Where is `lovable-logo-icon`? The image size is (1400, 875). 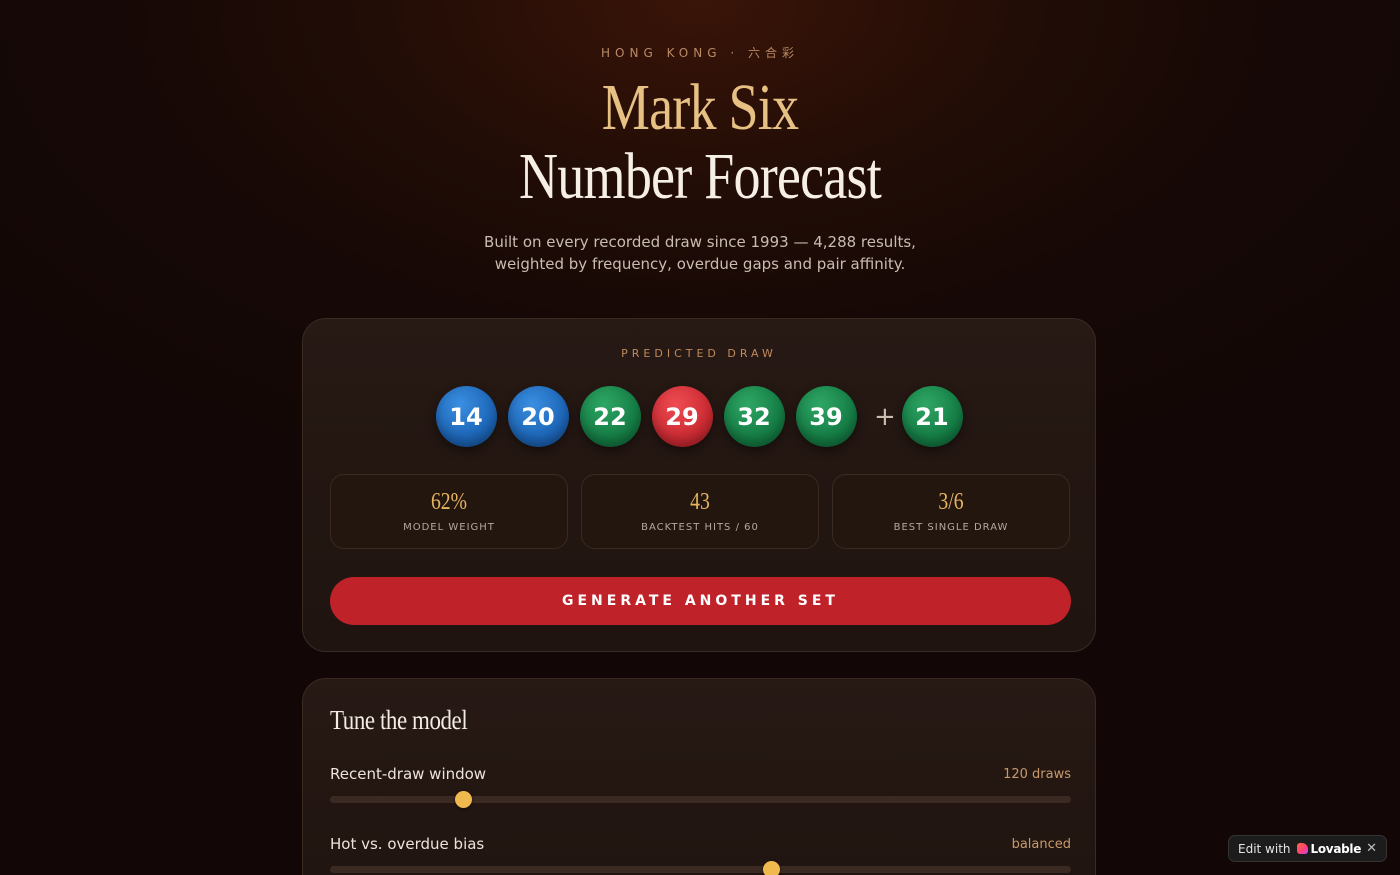
lovable-logo-icon is located at coordinates (1302, 848).